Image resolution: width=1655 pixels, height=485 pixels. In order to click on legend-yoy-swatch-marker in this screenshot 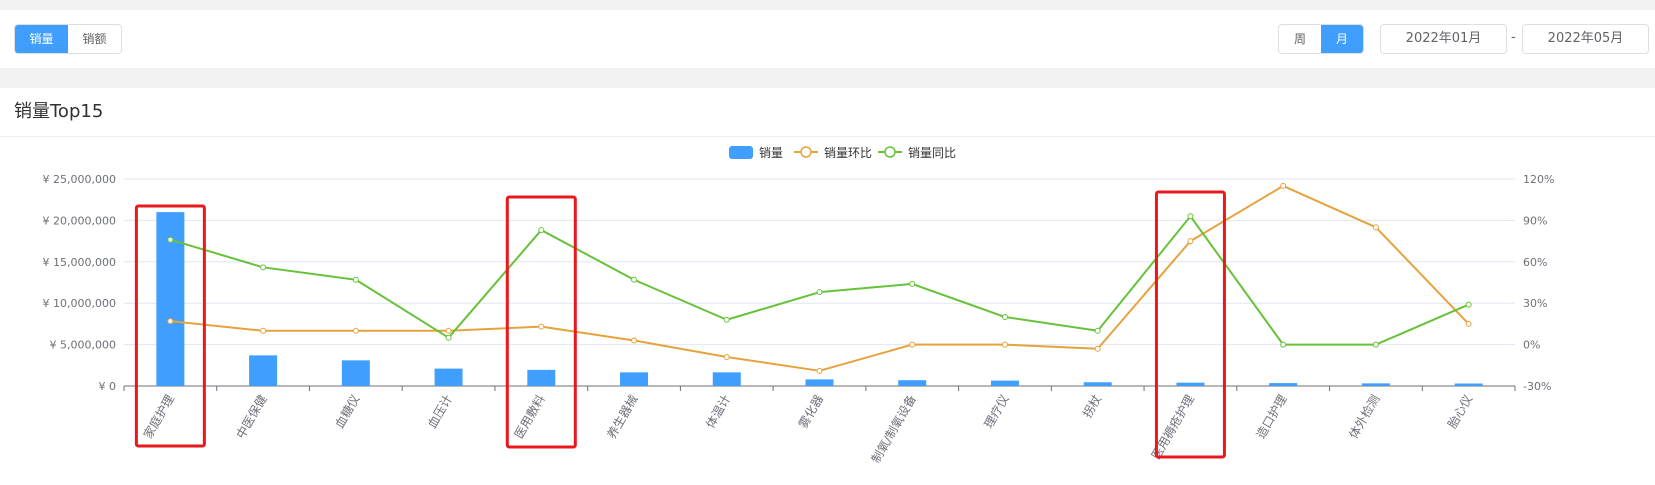, I will do `click(890, 152)`.